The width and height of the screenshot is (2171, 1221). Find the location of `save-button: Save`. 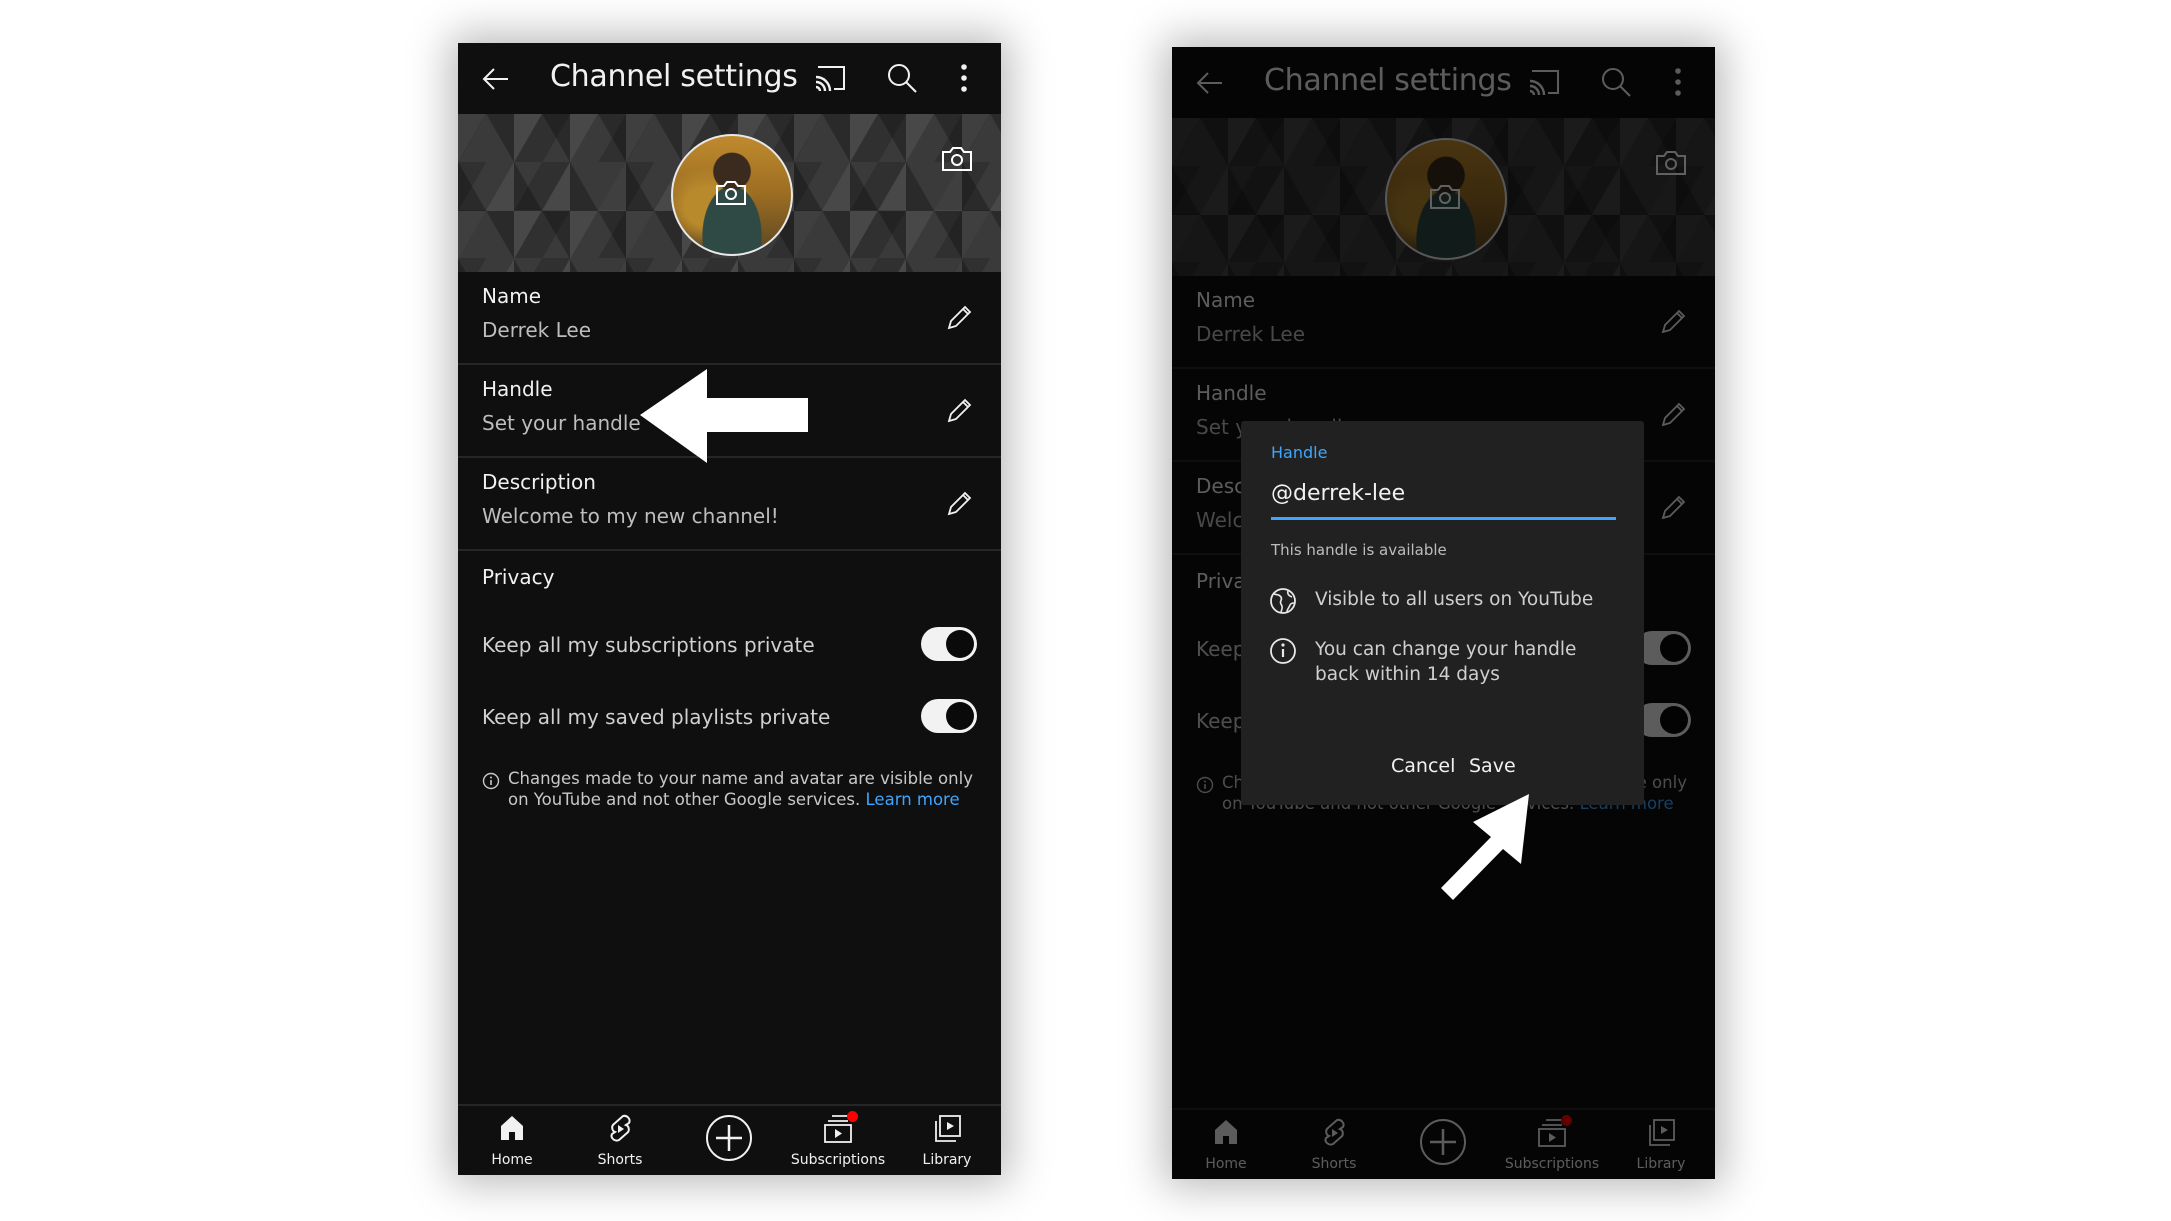

save-button: Save is located at coordinates (1492, 766).